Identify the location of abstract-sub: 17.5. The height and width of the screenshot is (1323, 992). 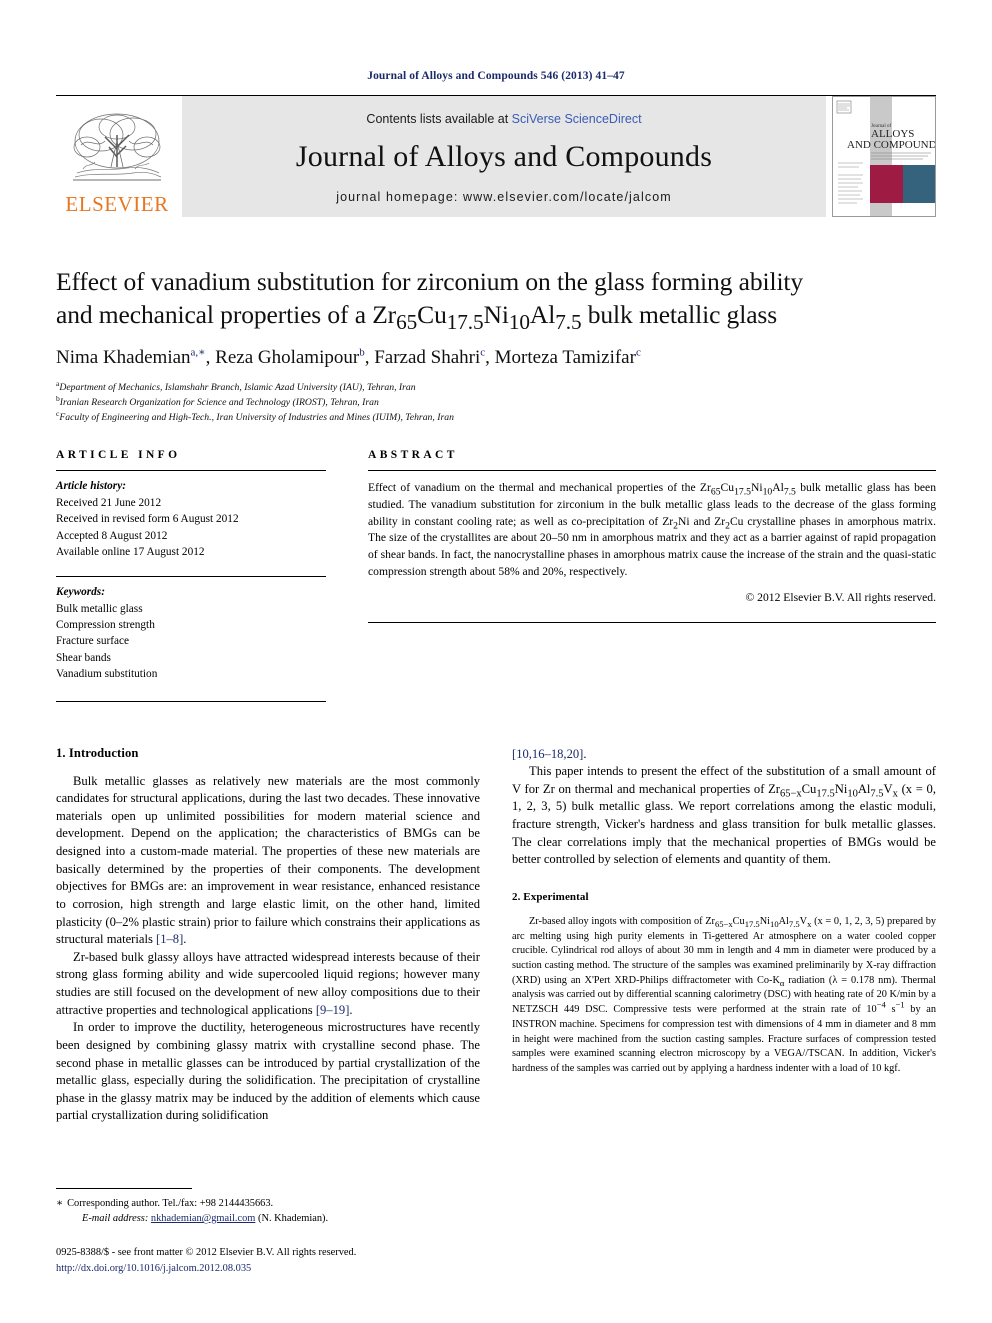
(742, 492).